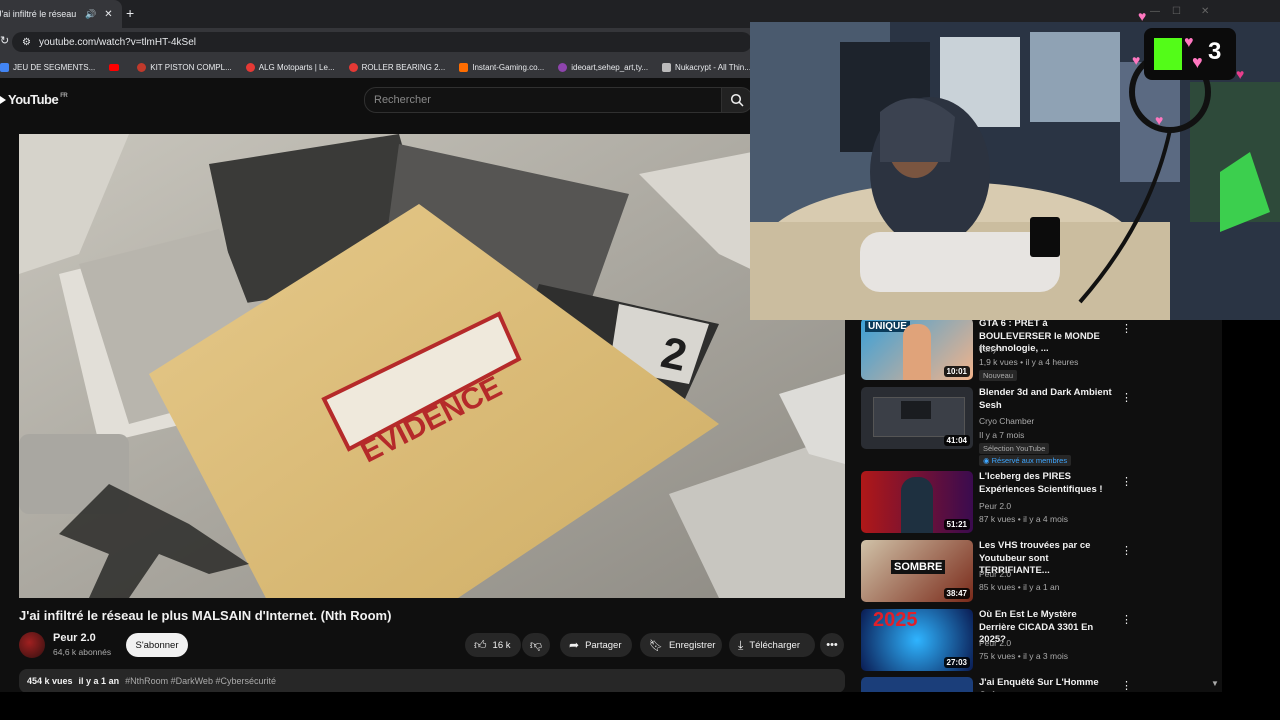  Describe the element at coordinates (917, 684) in the screenshot. I see `thumbnail` at that location.